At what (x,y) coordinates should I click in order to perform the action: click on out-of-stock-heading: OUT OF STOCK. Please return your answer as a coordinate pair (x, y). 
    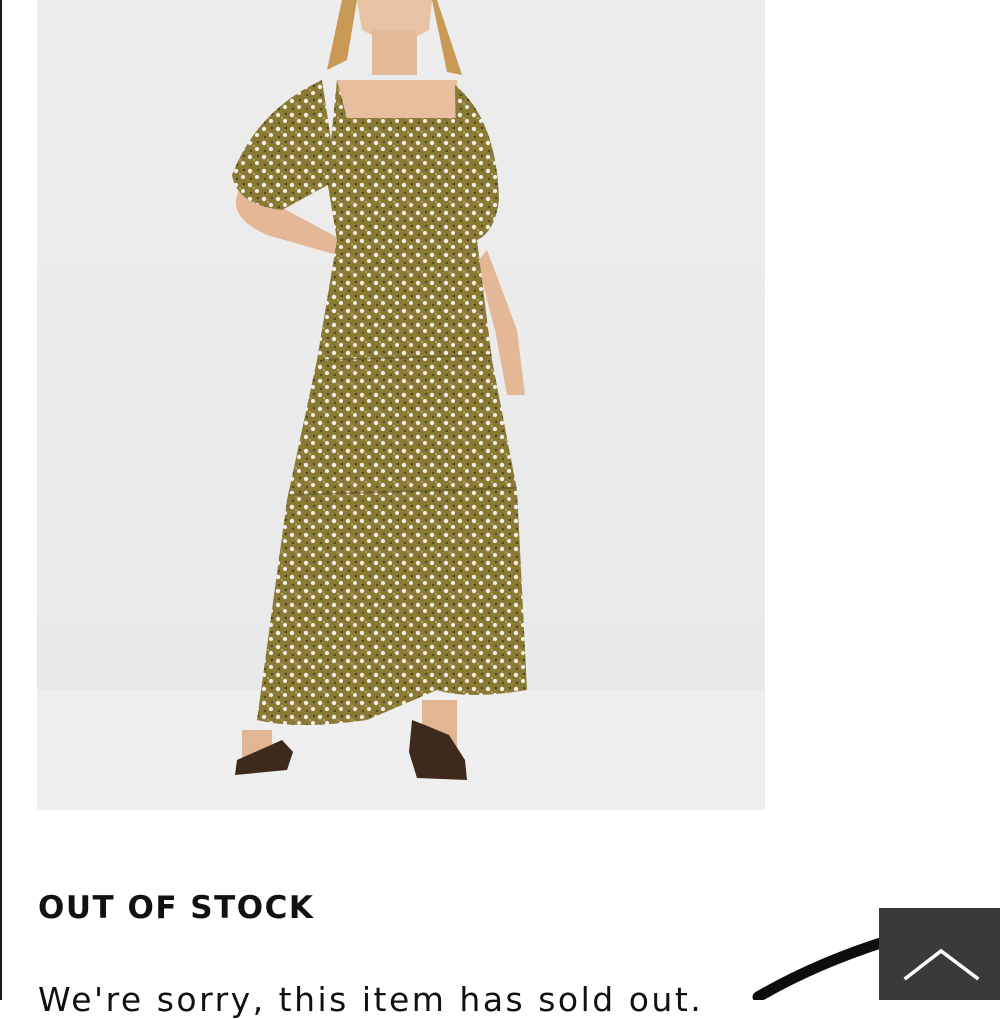
    Looking at the image, I should click on (176, 908).